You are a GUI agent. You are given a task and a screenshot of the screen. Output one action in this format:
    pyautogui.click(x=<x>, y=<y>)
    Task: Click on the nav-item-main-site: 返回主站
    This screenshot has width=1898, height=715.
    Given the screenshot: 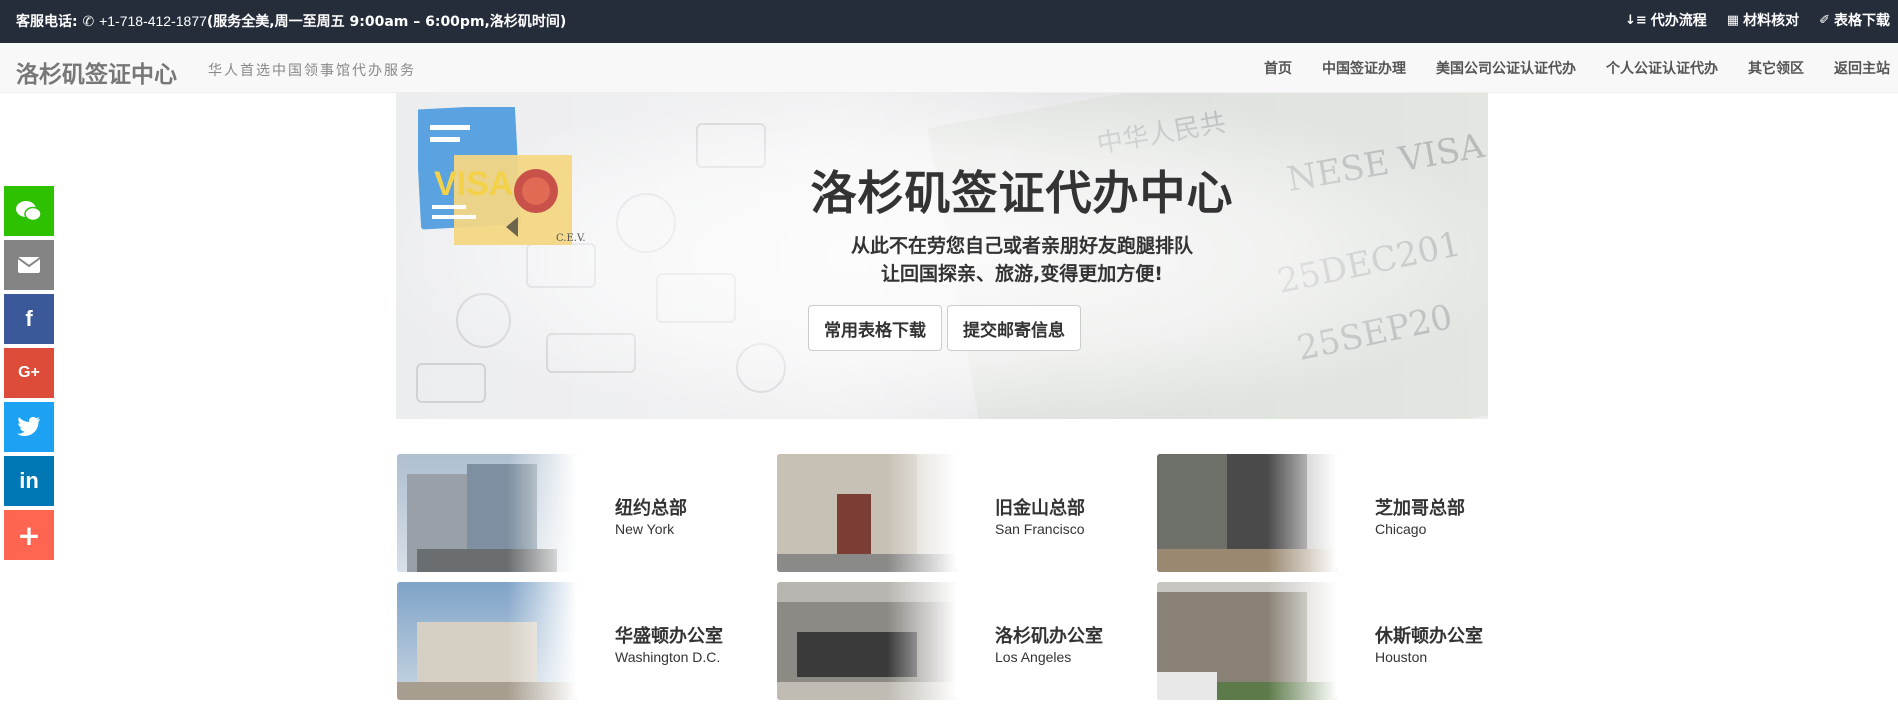 What is the action you would take?
    pyautogui.click(x=1862, y=68)
    